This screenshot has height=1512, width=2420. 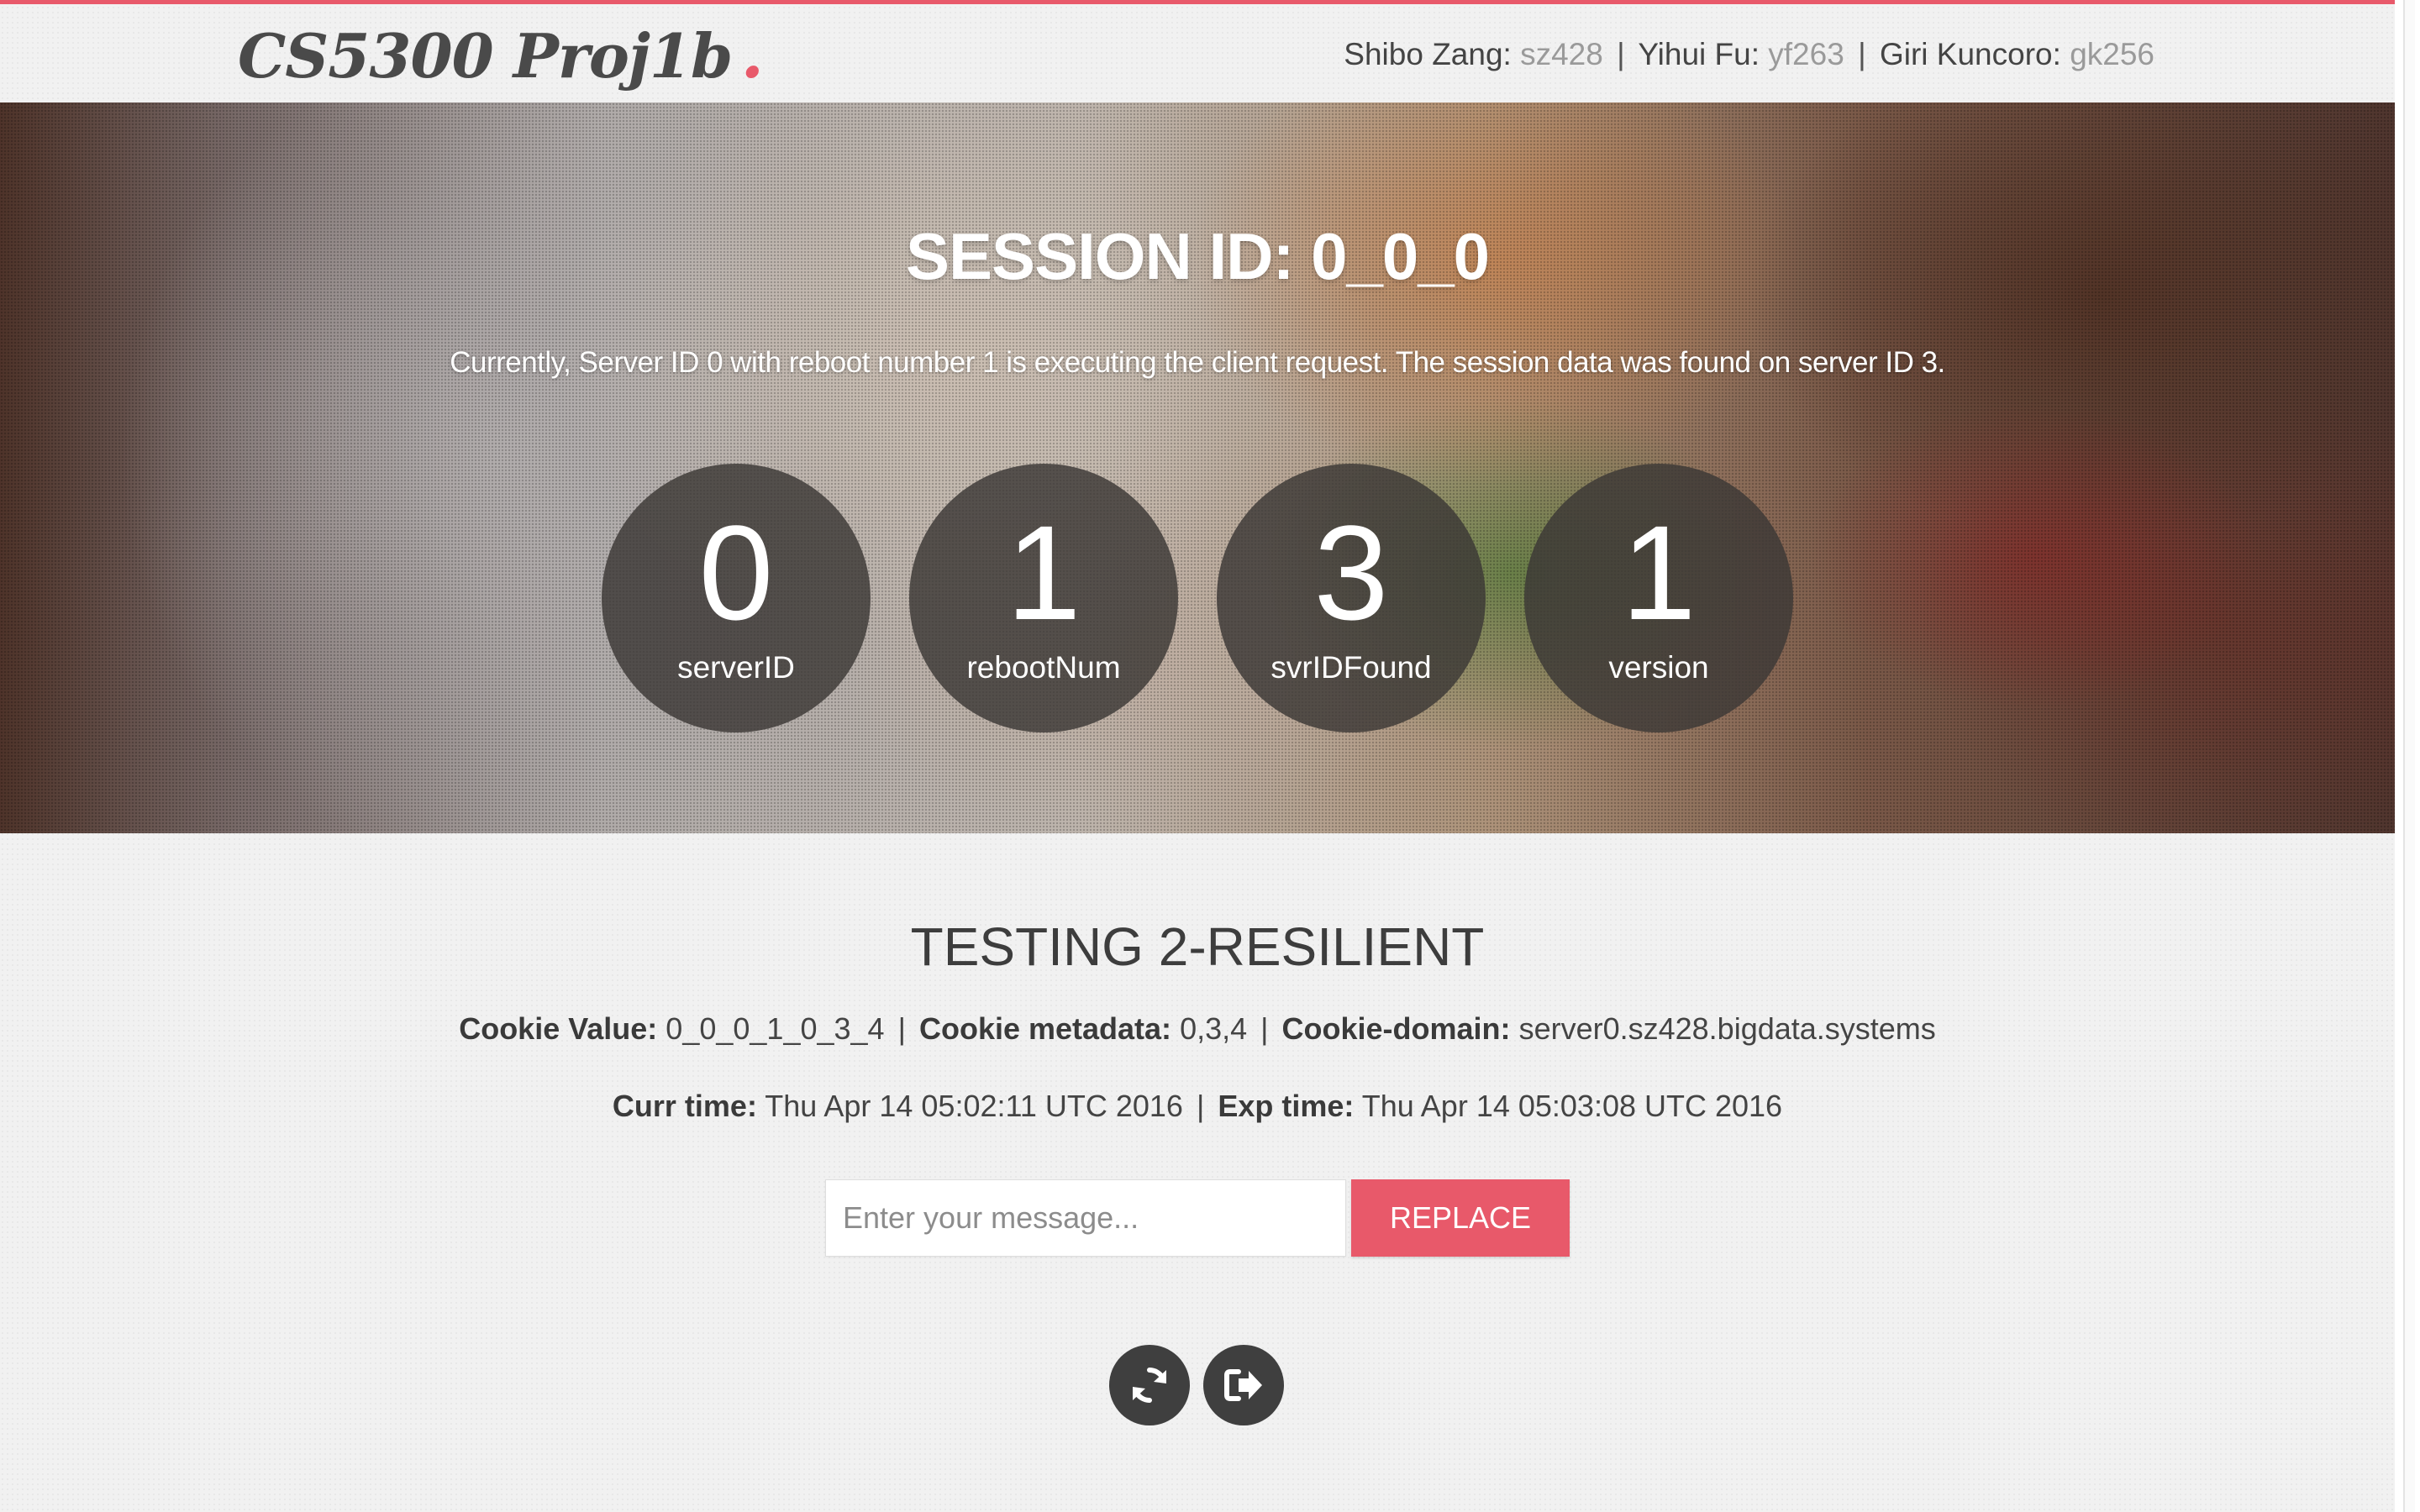 I want to click on cookie-domain: server0.sz428.bigdata.systems, so click(x=1727, y=1028).